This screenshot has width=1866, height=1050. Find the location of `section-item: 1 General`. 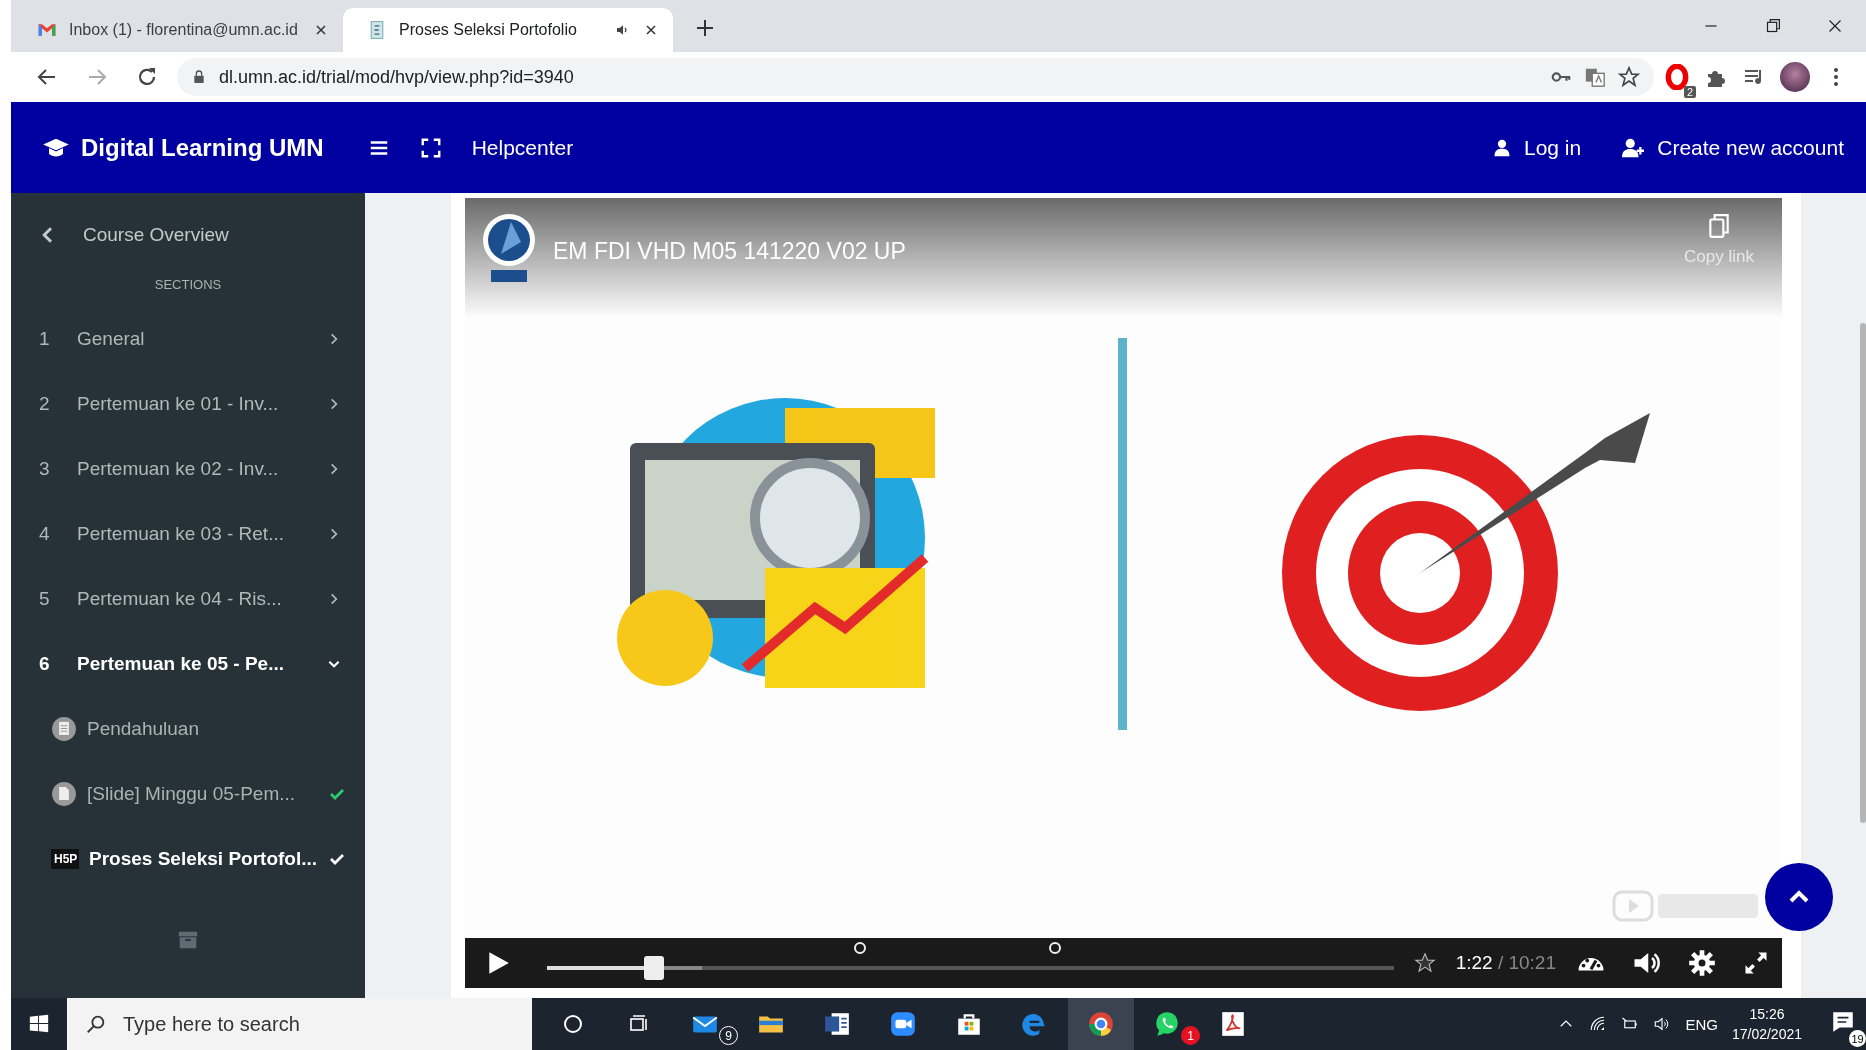

section-item: 1 General is located at coordinates (188, 338).